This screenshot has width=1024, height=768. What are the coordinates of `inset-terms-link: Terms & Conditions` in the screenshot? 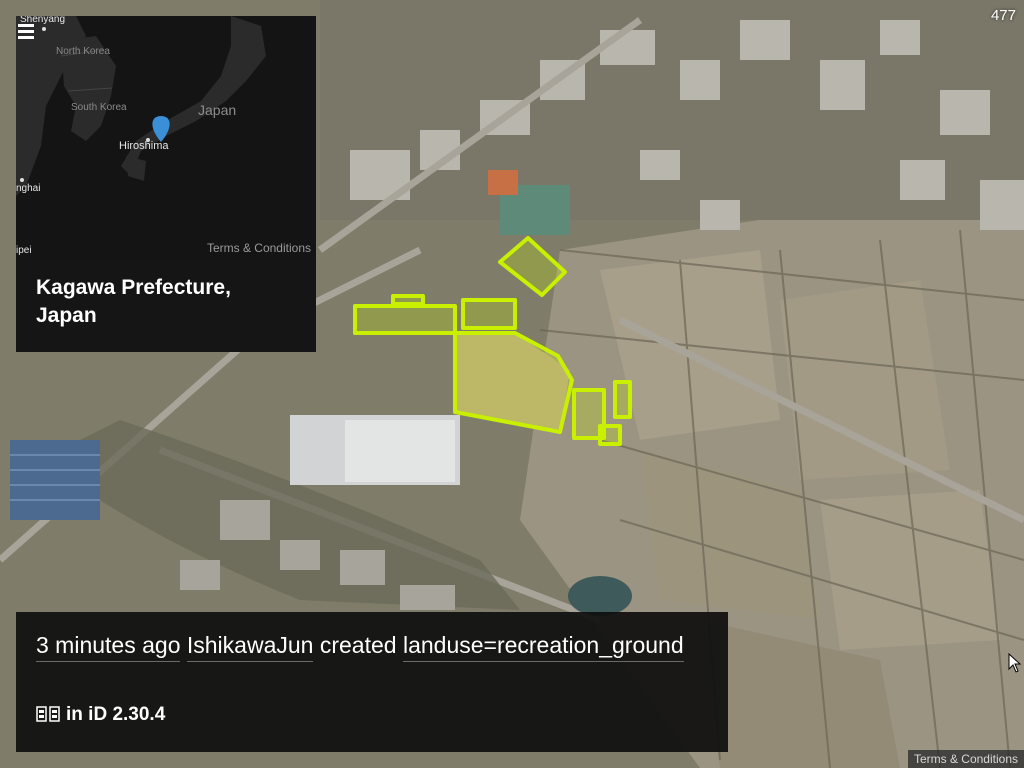 It's located at (259, 248).